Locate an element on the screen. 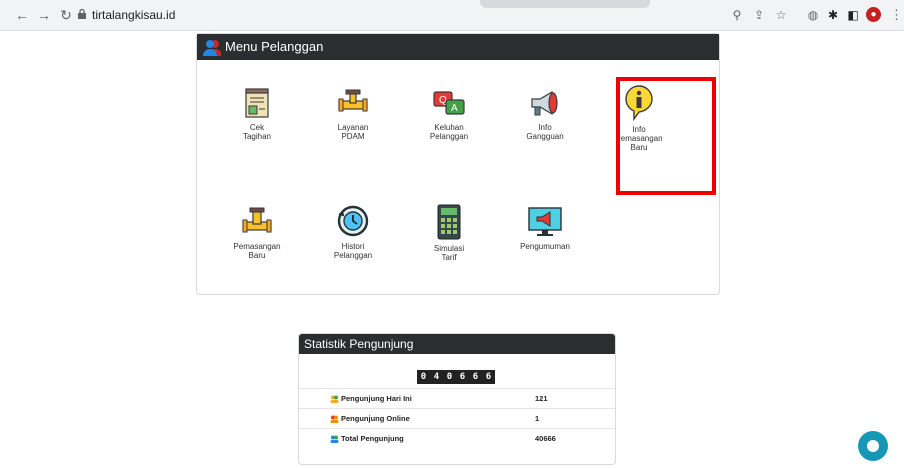  history-clock-icon is located at coordinates (353, 221).